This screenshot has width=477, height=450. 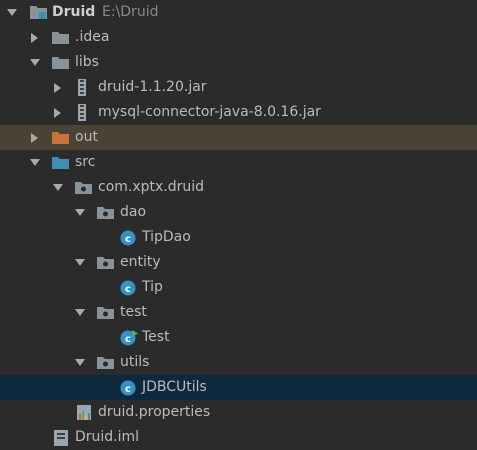 What do you see at coordinates (238, 87) in the screenshot?
I see `tree-row-druid-jar: druid-1.1.20.jar` at bounding box center [238, 87].